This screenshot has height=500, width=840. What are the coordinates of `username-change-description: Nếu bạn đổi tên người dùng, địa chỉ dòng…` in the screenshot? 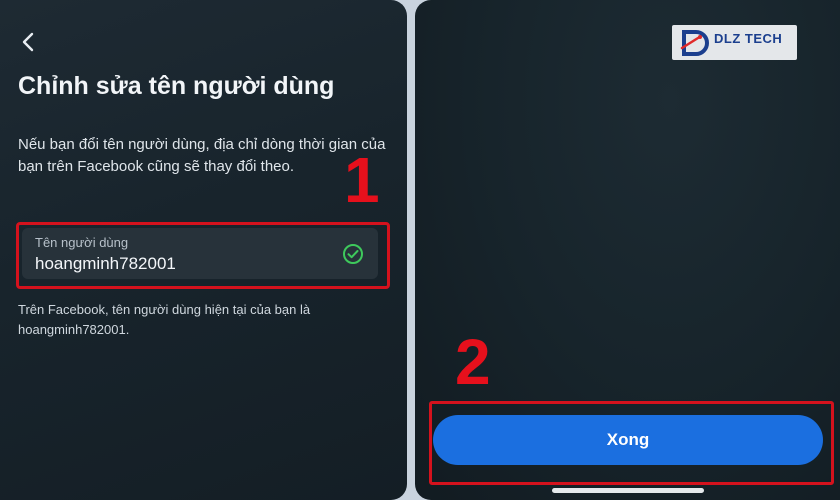 It's located at (202, 155).